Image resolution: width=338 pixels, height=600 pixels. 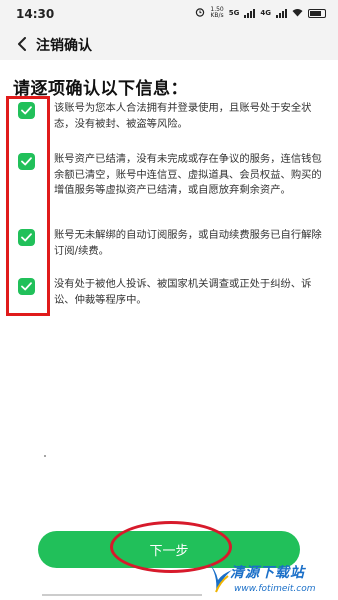 I want to click on status-icons: 1.50 KB/s 5G 4G, so click(x=260, y=13).